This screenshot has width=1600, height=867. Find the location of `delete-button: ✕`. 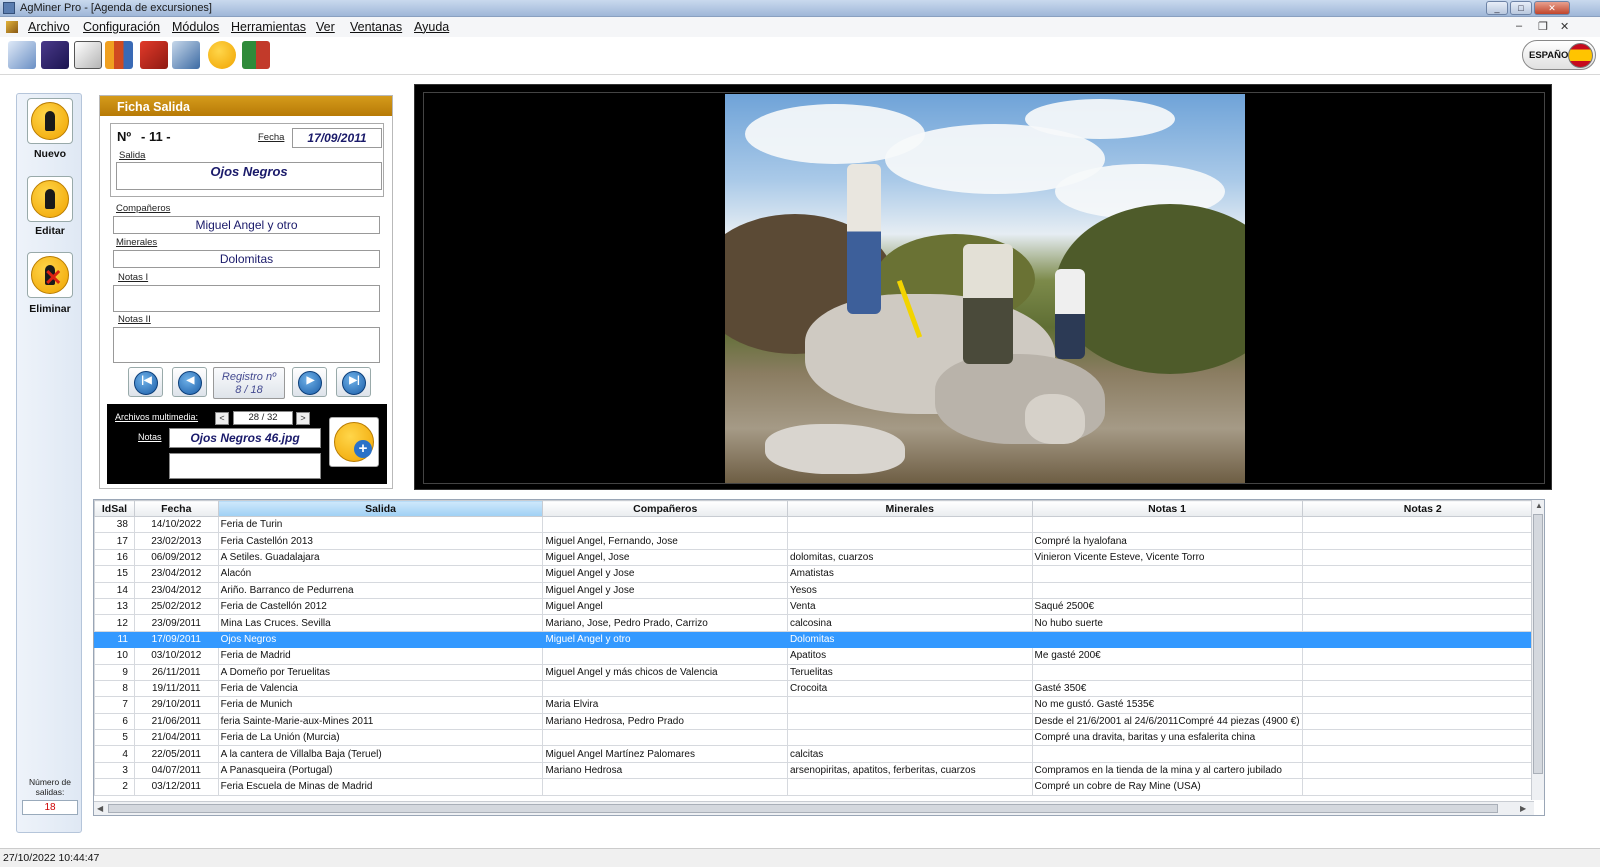

delete-button: ✕ is located at coordinates (50, 275).